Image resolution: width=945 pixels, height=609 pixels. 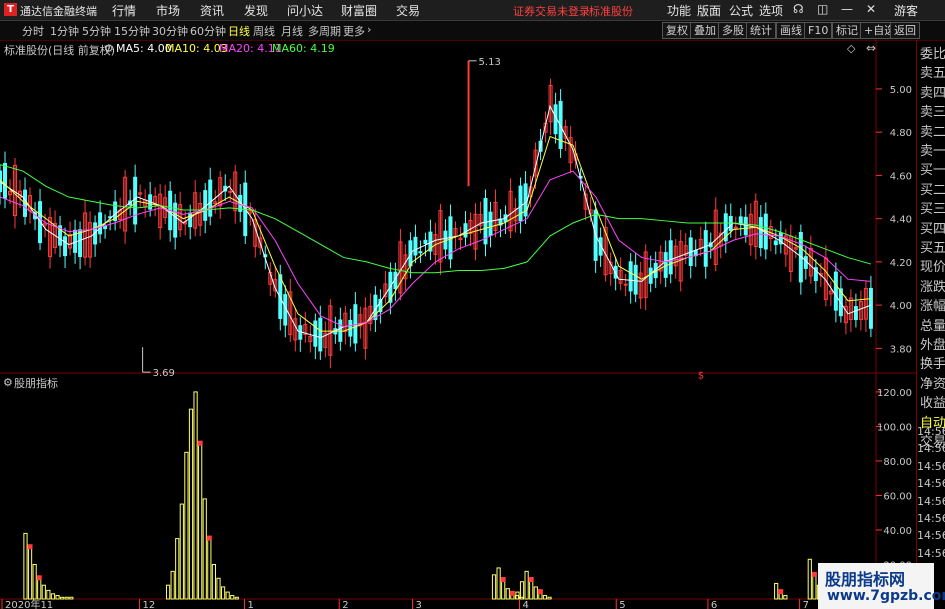 I want to click on price-tick-label: 4.00, so click(x=901, y=306).